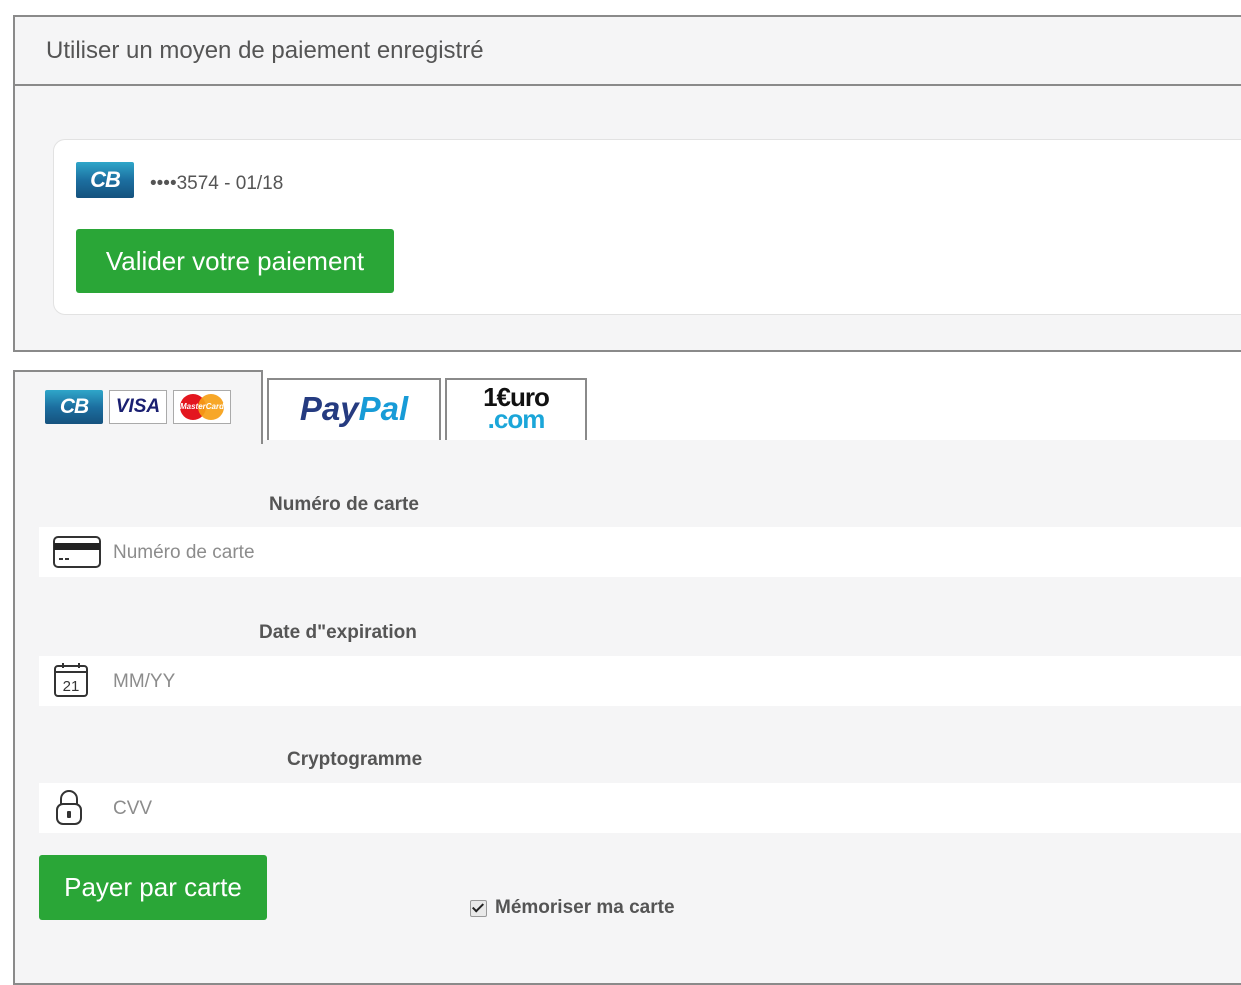  Describe the element at coordinates (217, 183) in the screenshot. I see `saved-card-info: ••••3574 - 01/18` at that location.